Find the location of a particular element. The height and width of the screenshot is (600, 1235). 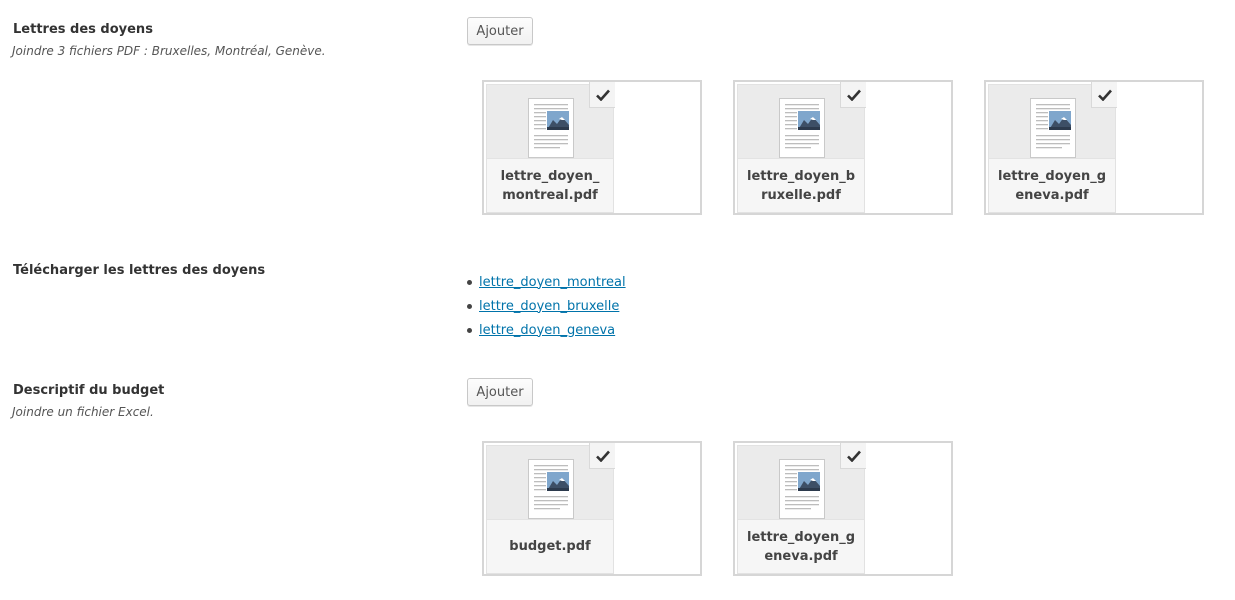

list-item: lettre_doyen_geneva is located at coordinates (546, 330).